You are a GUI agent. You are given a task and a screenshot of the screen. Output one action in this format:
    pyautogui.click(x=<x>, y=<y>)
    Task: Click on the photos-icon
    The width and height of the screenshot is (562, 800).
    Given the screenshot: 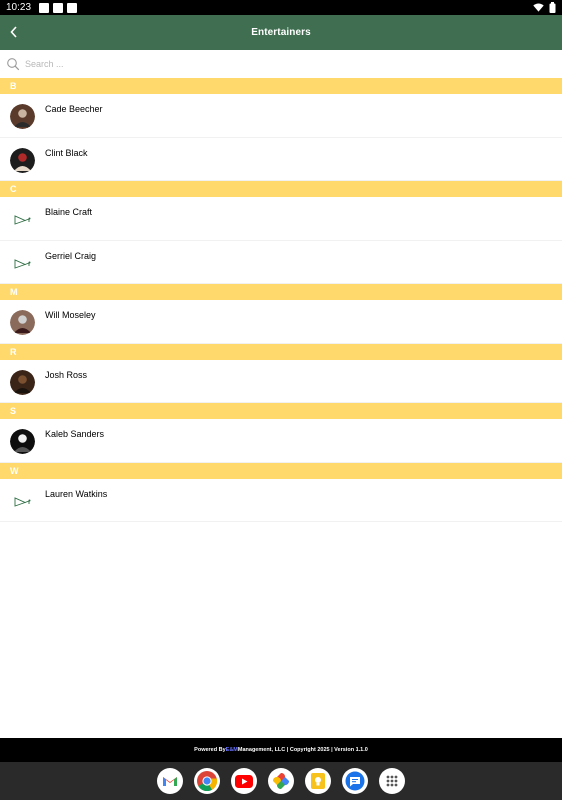 What is the action you would take?
    pyautogui.click(x=281, y=781)
    